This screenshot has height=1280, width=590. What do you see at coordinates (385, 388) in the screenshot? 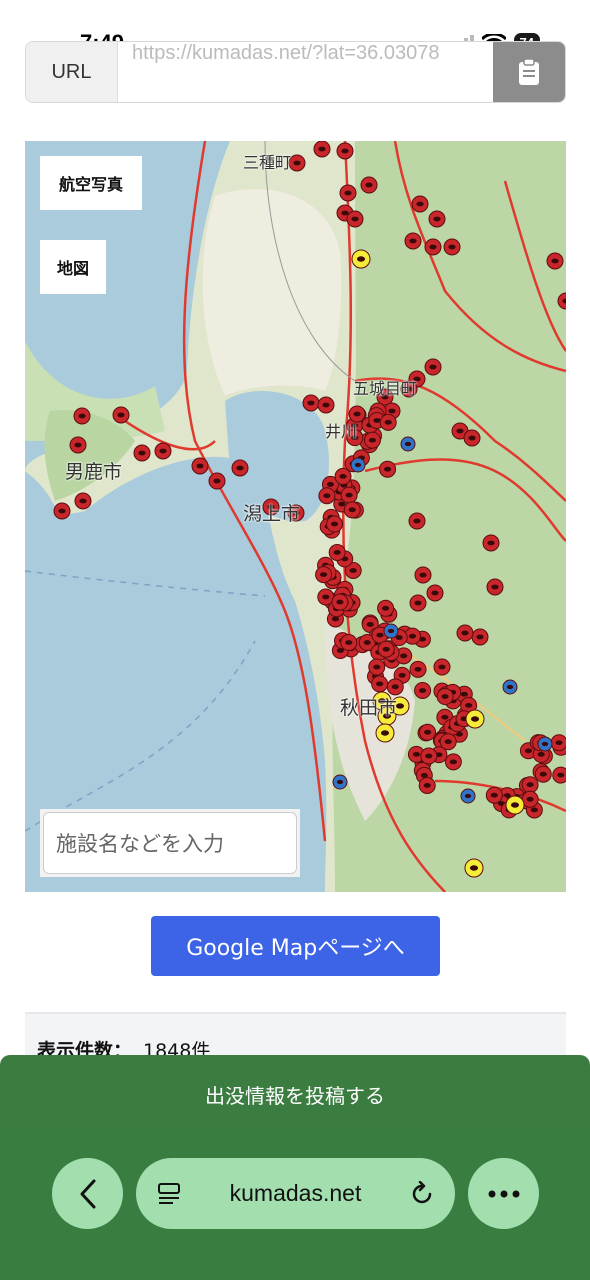
I see `place-label-gojome: 五城目町` at bounding box center [385, 388].